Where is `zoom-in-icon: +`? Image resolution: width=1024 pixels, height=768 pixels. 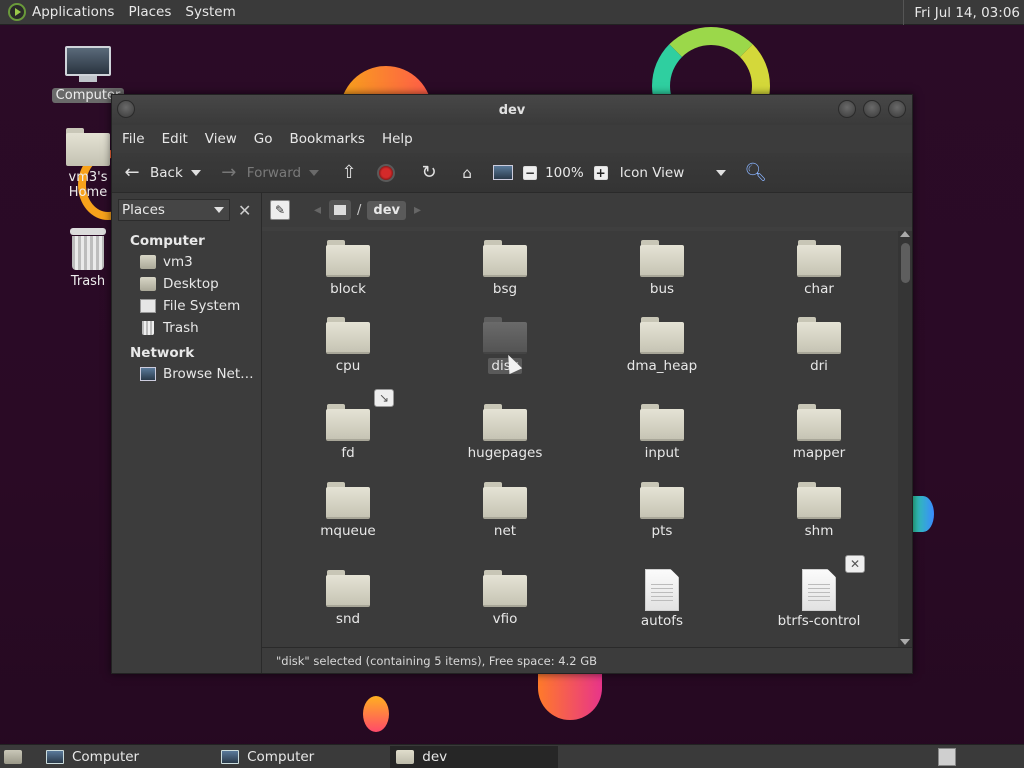
zoom-in-icon: + is located at coordinates (600, 172).